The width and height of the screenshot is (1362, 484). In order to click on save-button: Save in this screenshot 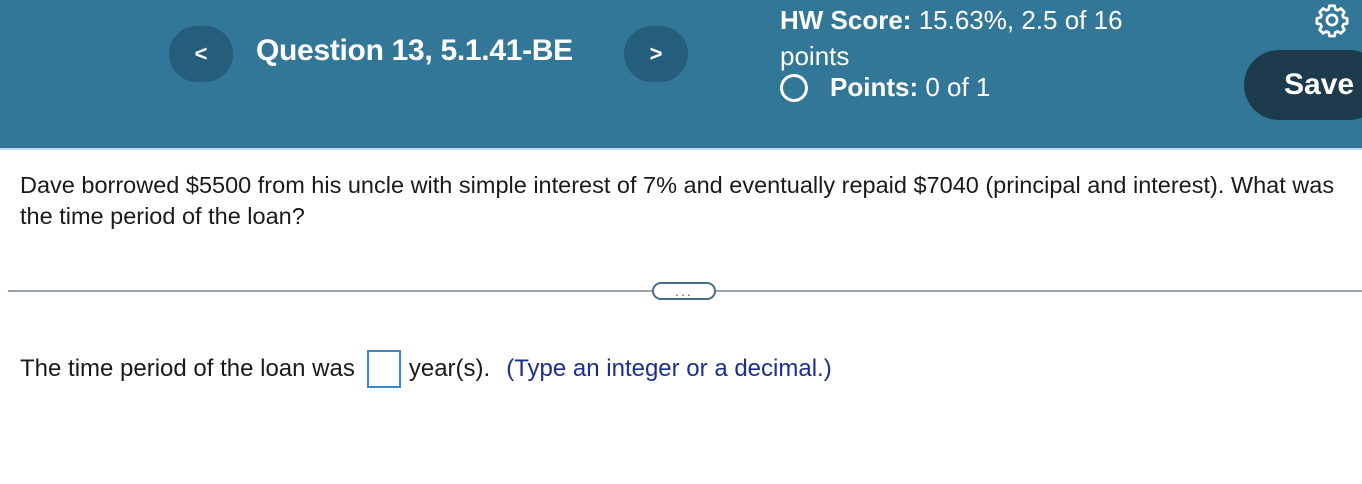, I will do `click(1303, 85)`.